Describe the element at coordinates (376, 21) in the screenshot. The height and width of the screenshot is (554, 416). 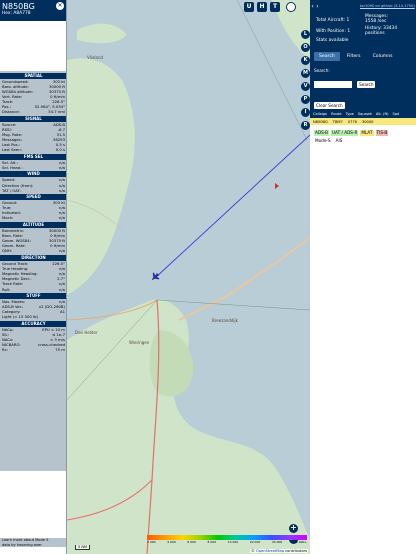
I see `messages-value: 1558 /sec` at that location.